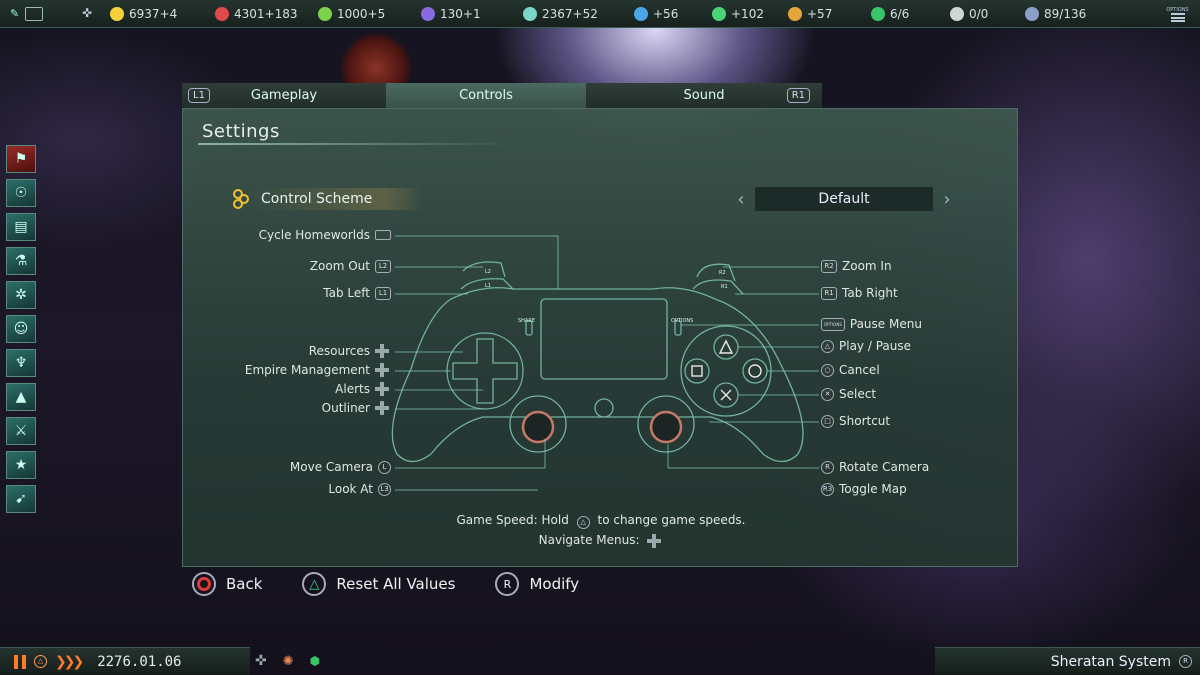  What do you see at coordinates (488, 272) in the screenshot?
I see `l2-label: L2` at bounding box center [488, 272].